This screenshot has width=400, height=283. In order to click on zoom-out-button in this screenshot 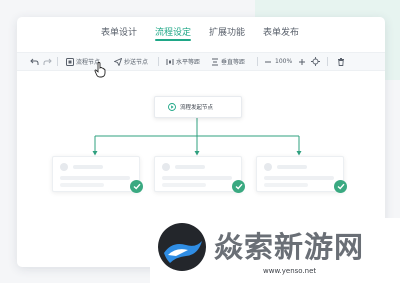, I will do `click(268, 61)`.